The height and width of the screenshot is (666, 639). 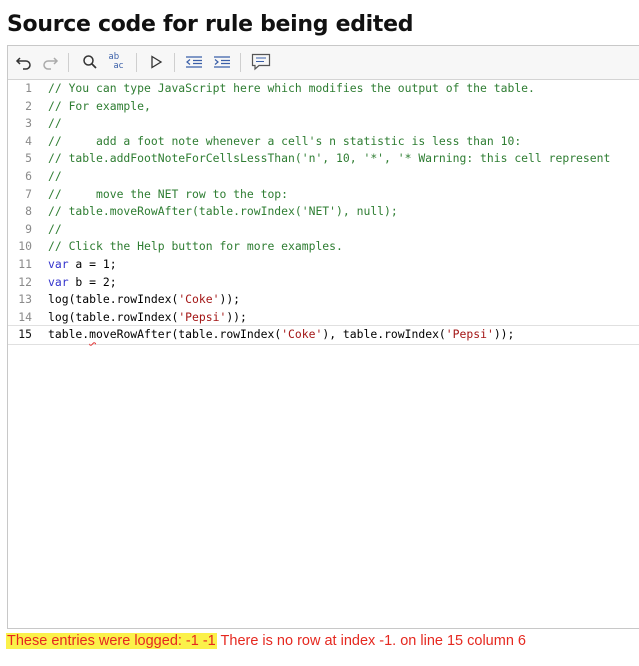 What do you see at coordinates (28, 140) in the screenshot?
I see `line-number: 4` at bounding box center [28, 140].